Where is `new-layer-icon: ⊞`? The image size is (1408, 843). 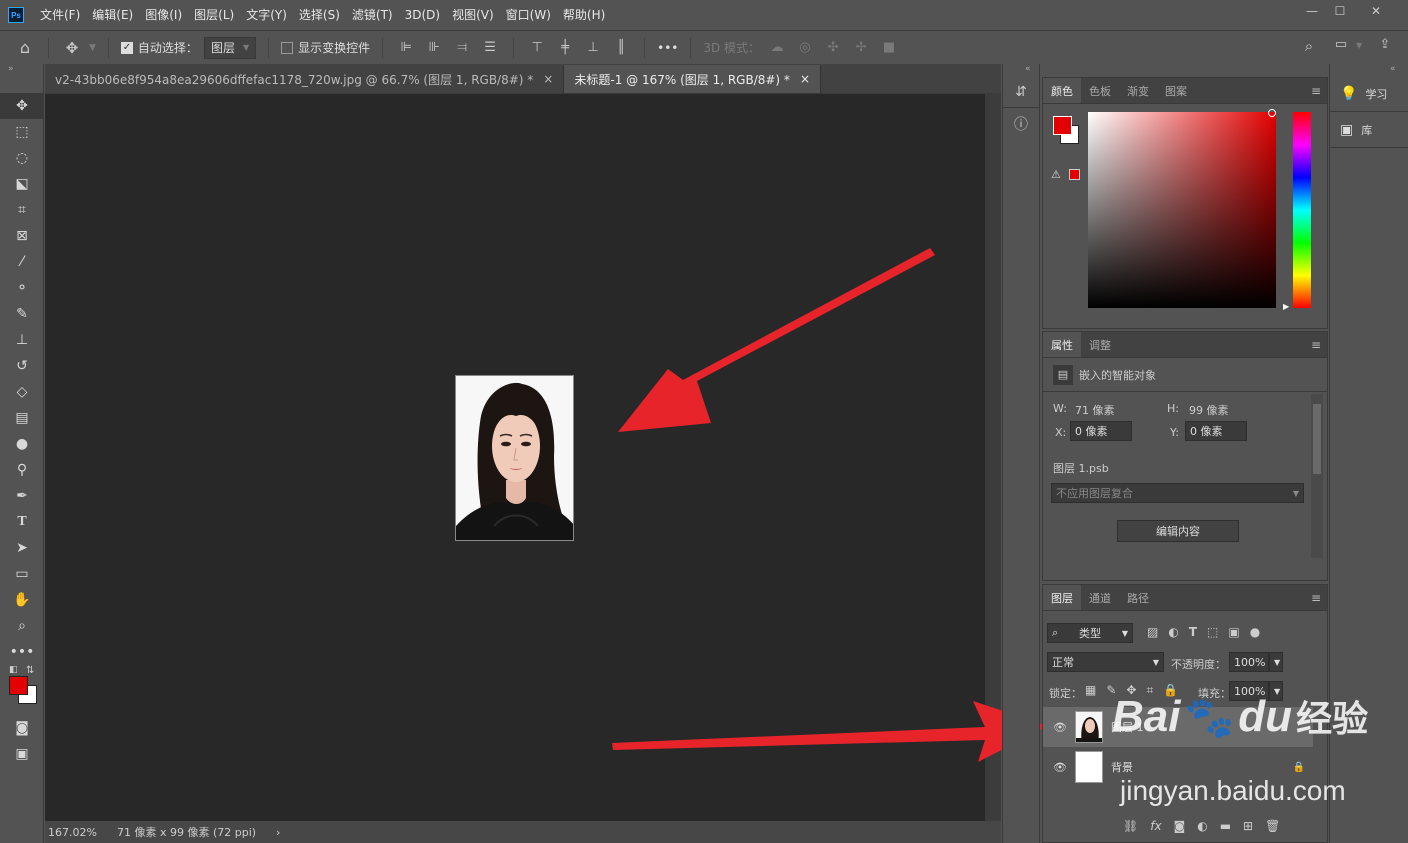 new-layer-icon: ⊞ is located at coordinates (1248, 826).